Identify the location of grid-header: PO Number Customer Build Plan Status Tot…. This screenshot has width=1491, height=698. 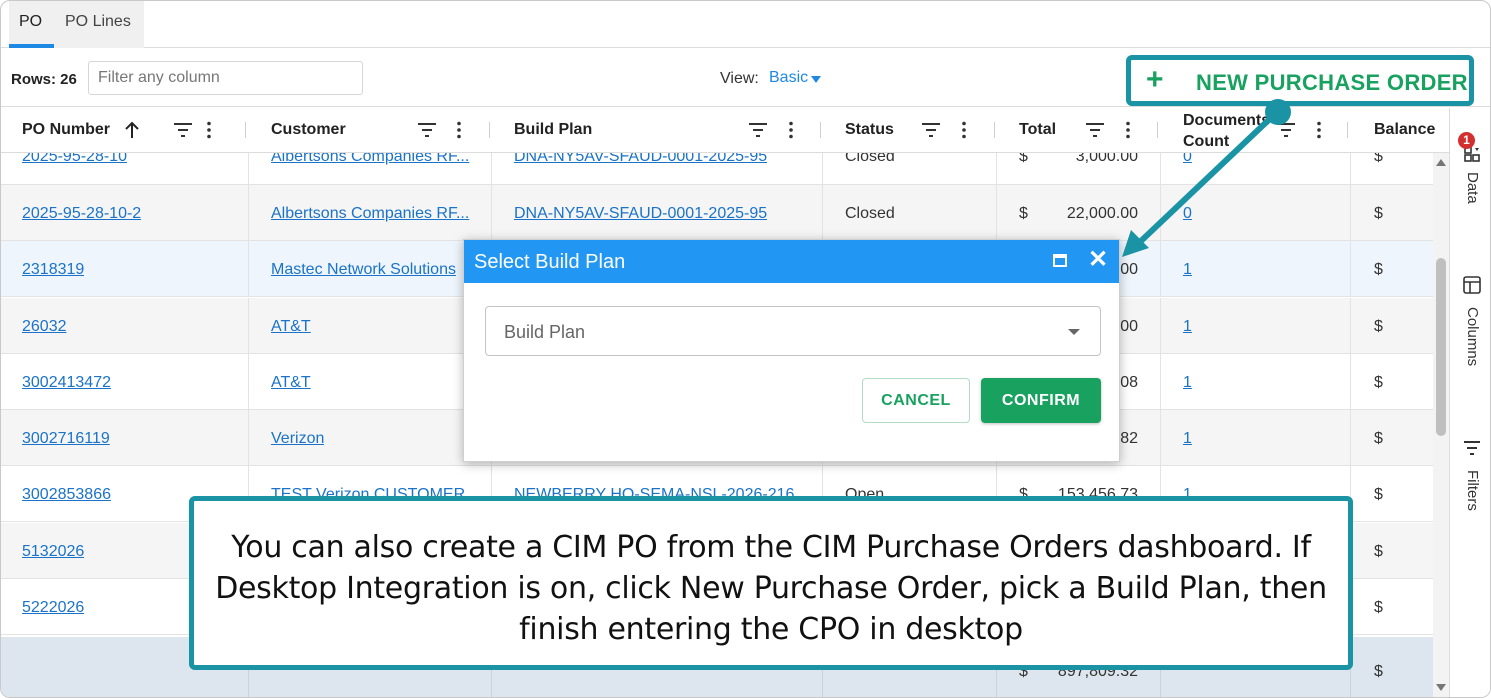
(725, 130).